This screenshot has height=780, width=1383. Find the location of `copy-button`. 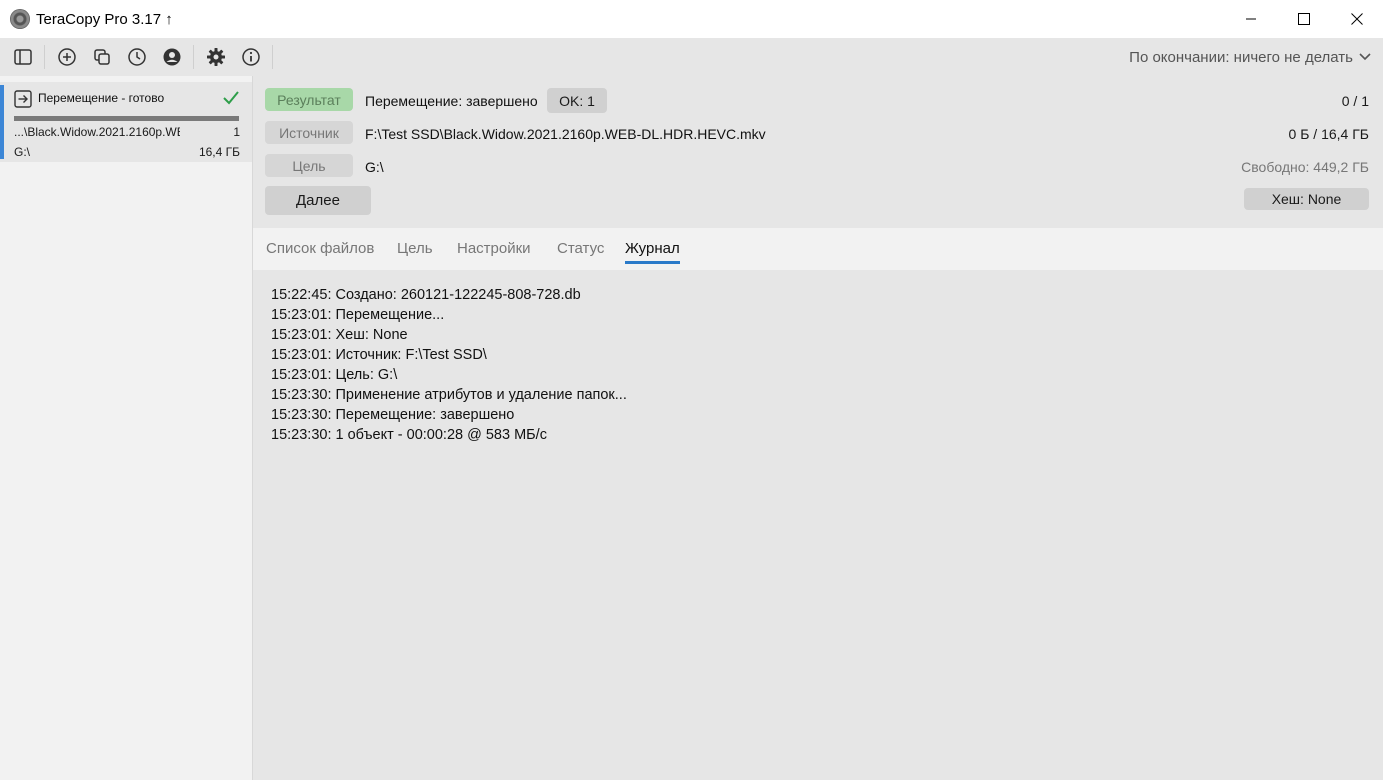

copy-button is located at coordinates (101, 57).